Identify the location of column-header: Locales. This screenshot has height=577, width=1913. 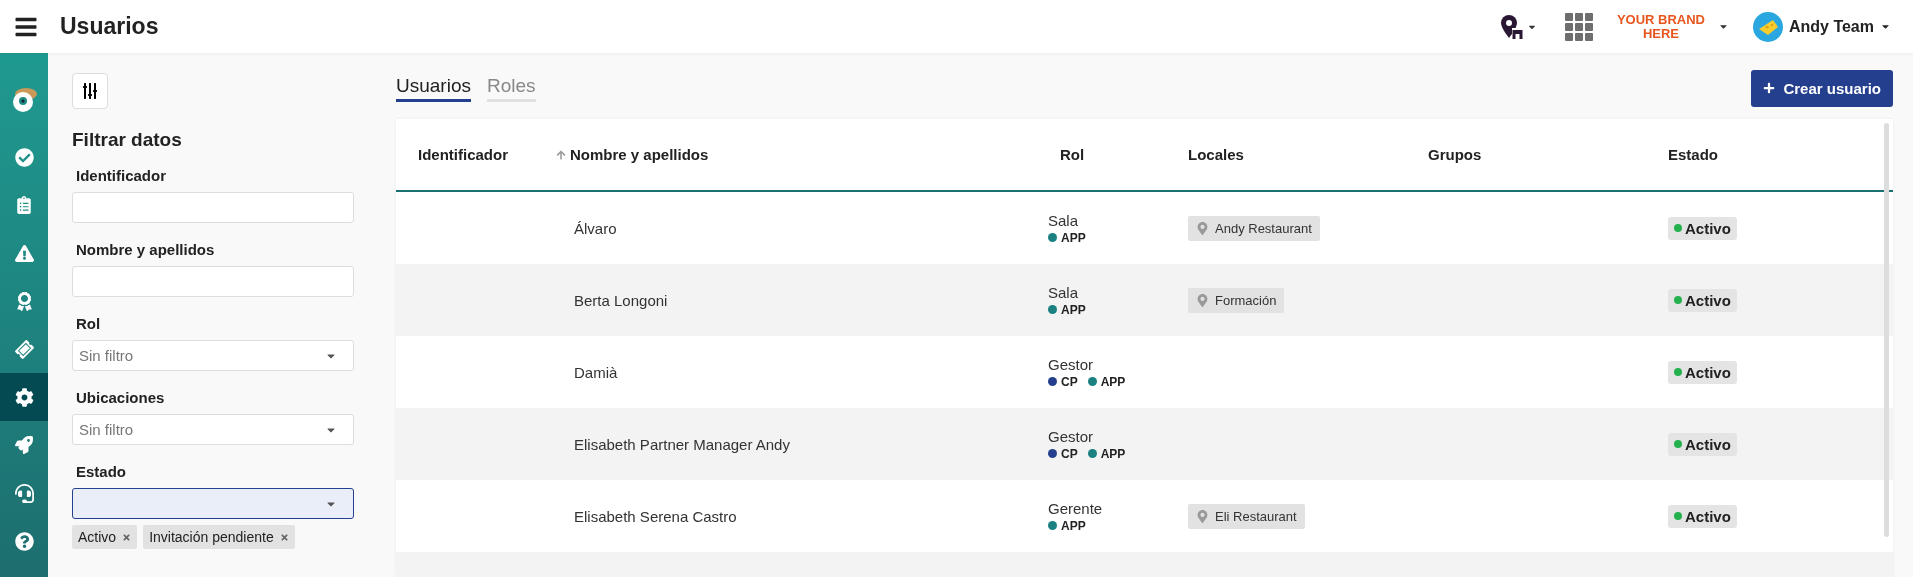
(1308, 154).